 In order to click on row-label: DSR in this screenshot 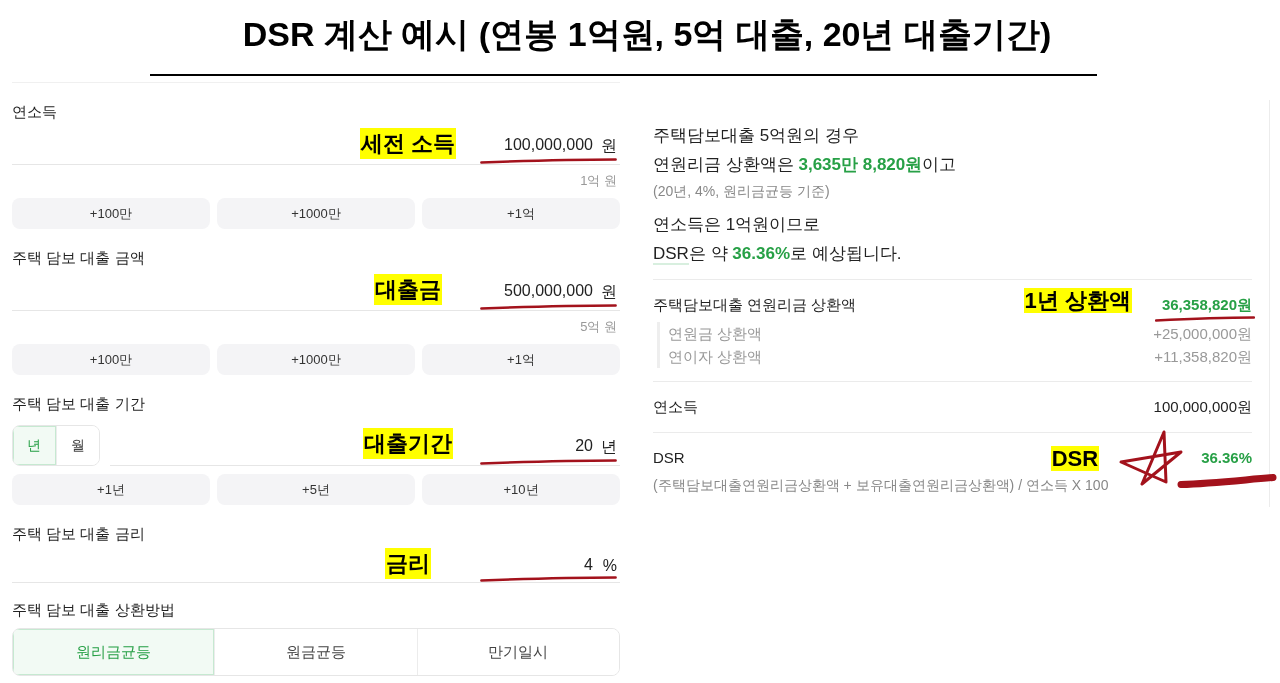, I will do `click(669, 458)`.